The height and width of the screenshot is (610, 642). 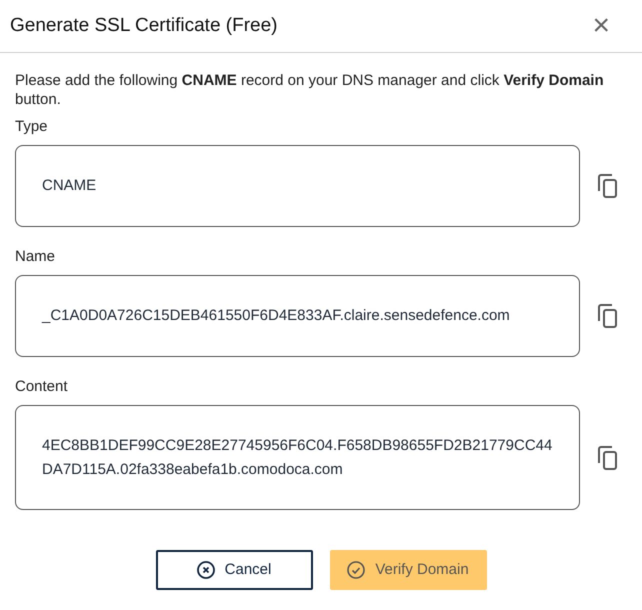 I want to click on field-label: Content, so click(x=41, y=386).